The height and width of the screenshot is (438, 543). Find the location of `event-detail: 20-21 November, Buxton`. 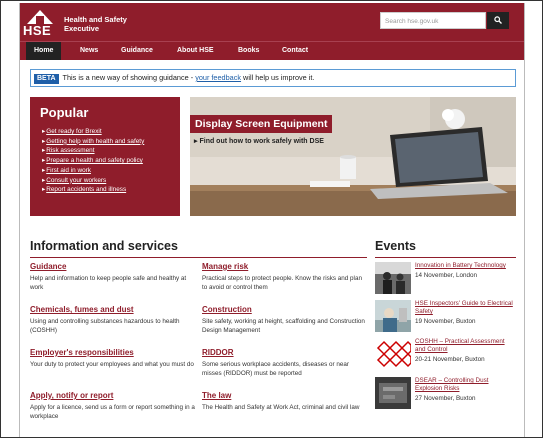

event-detail: 20-21 November, Buxton is located at coordinates (450, 359).